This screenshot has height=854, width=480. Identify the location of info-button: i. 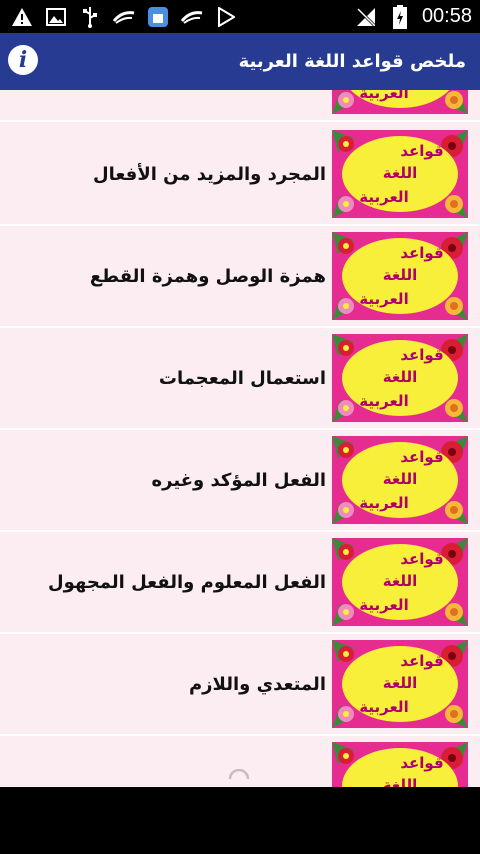
(23, 60).